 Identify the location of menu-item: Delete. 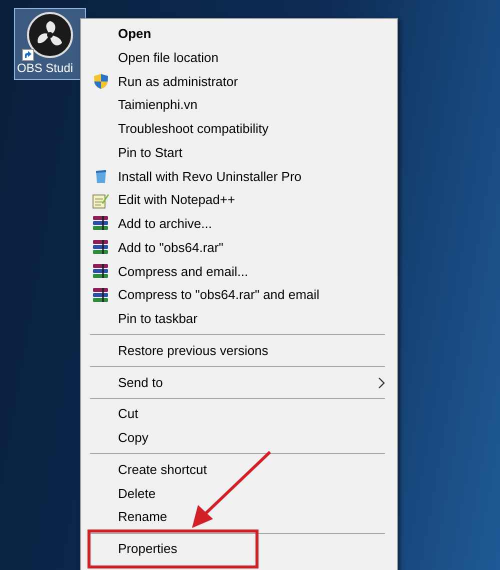
(239, 494).